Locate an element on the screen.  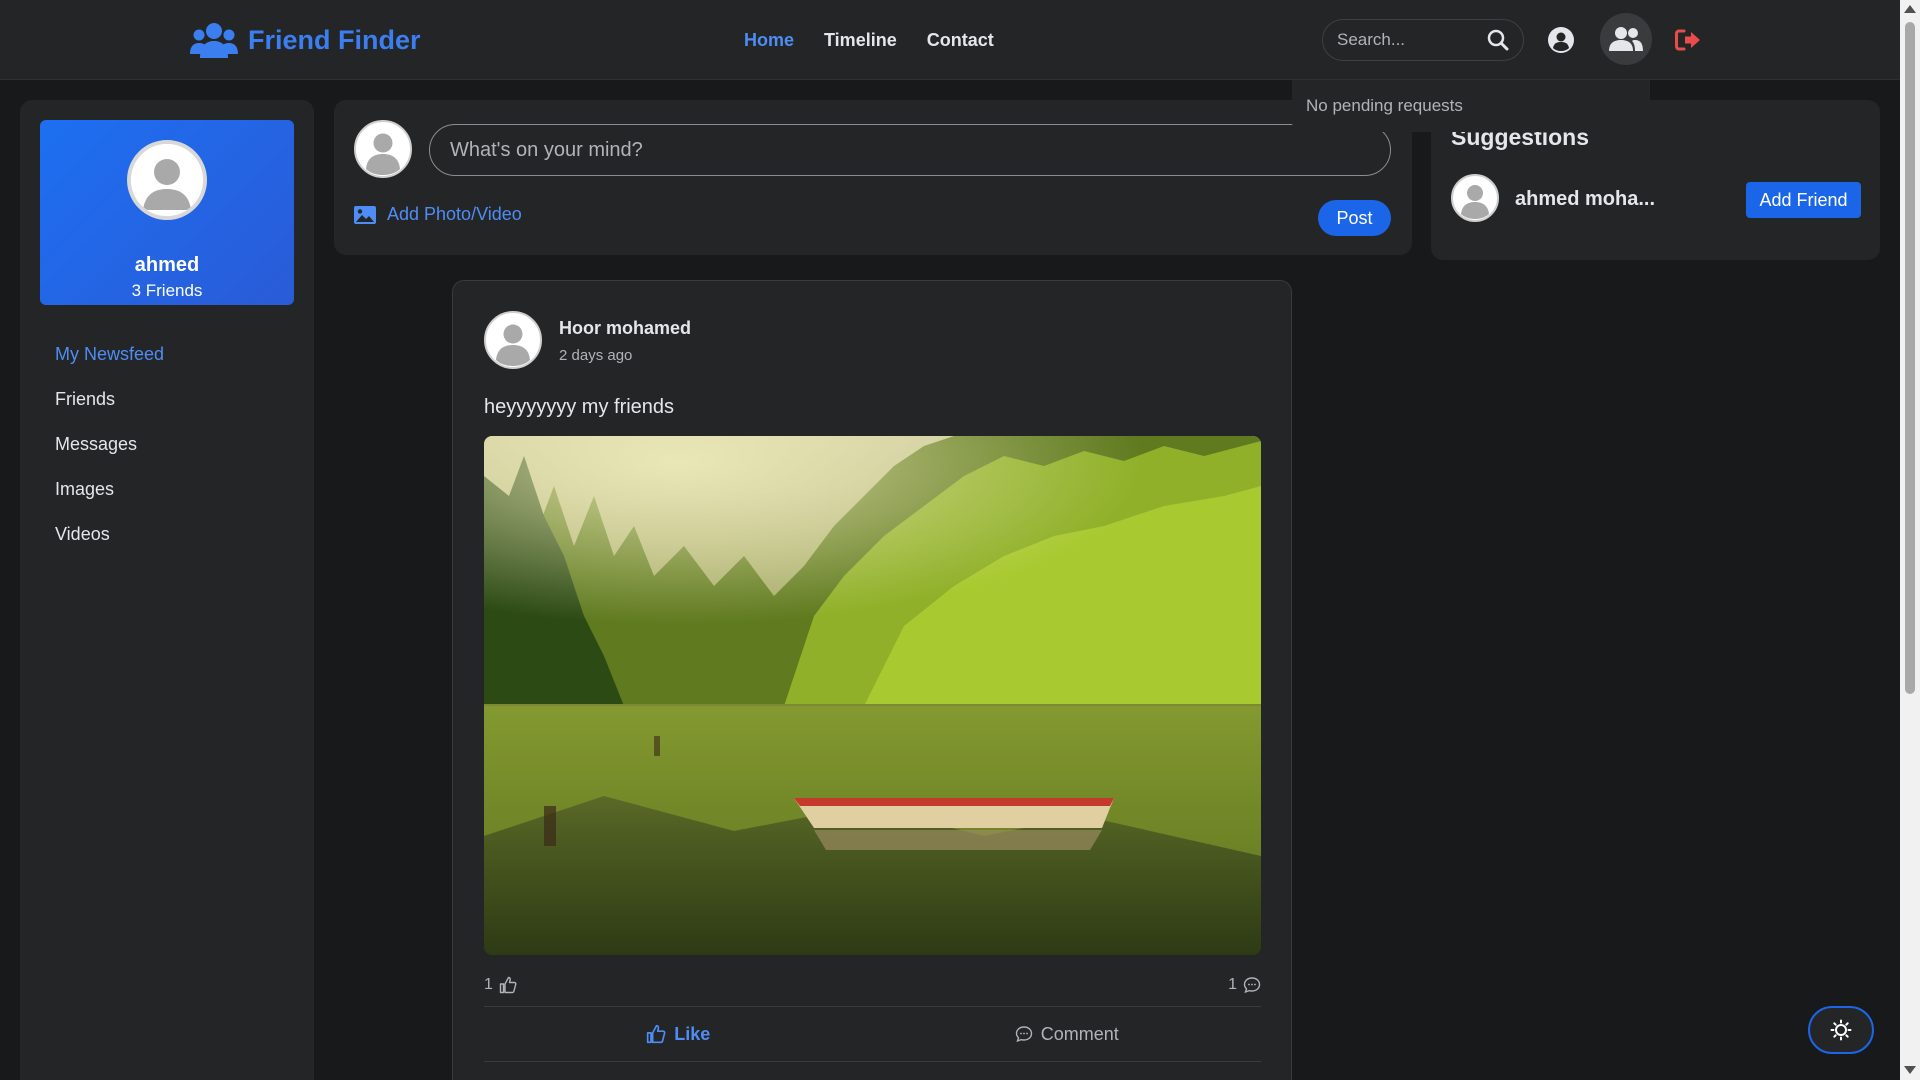
page-scrollbar is located at coordinates (1910, 540).